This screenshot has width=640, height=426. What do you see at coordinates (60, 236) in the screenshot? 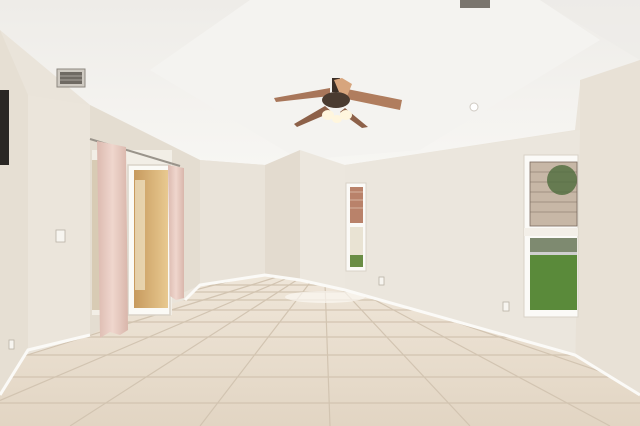
I see `light-switch-icon` at bounding box center [60, 236].